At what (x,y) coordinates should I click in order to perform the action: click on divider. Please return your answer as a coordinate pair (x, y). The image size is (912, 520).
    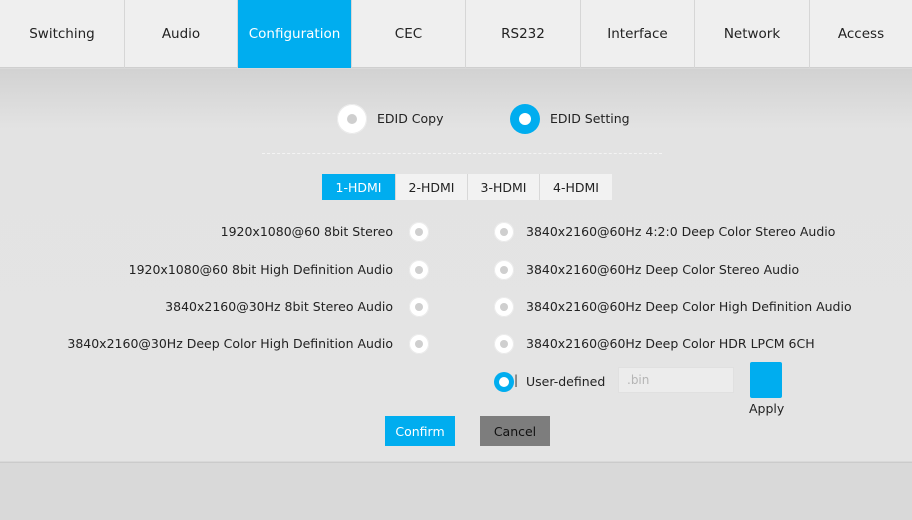
    Looking at the image, I should click on (462, 153).